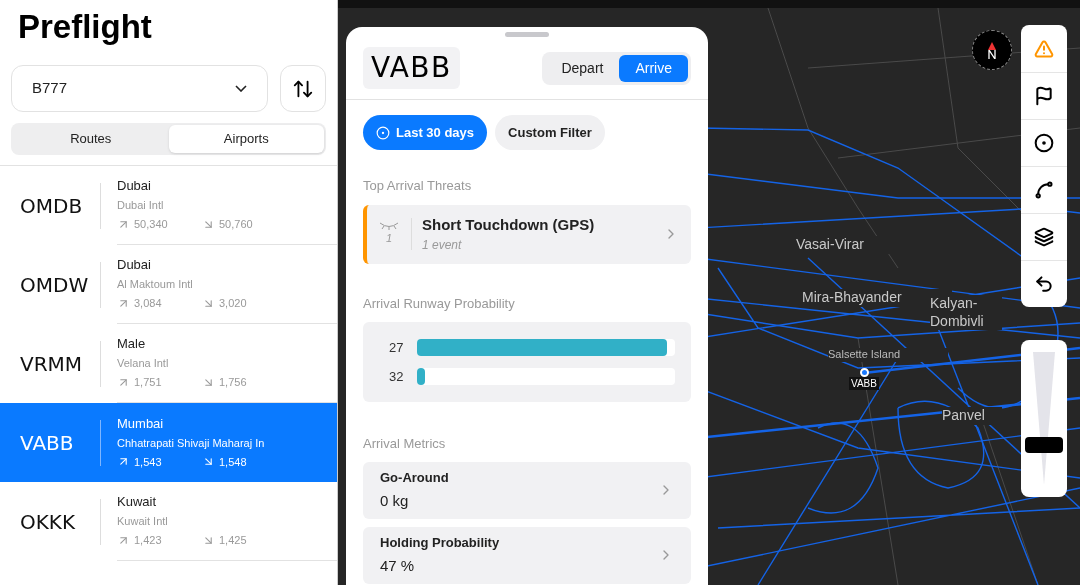  Describe the element at coordinates (389, 225) in the screenshot. I see `eye-closed-icon` at that location.